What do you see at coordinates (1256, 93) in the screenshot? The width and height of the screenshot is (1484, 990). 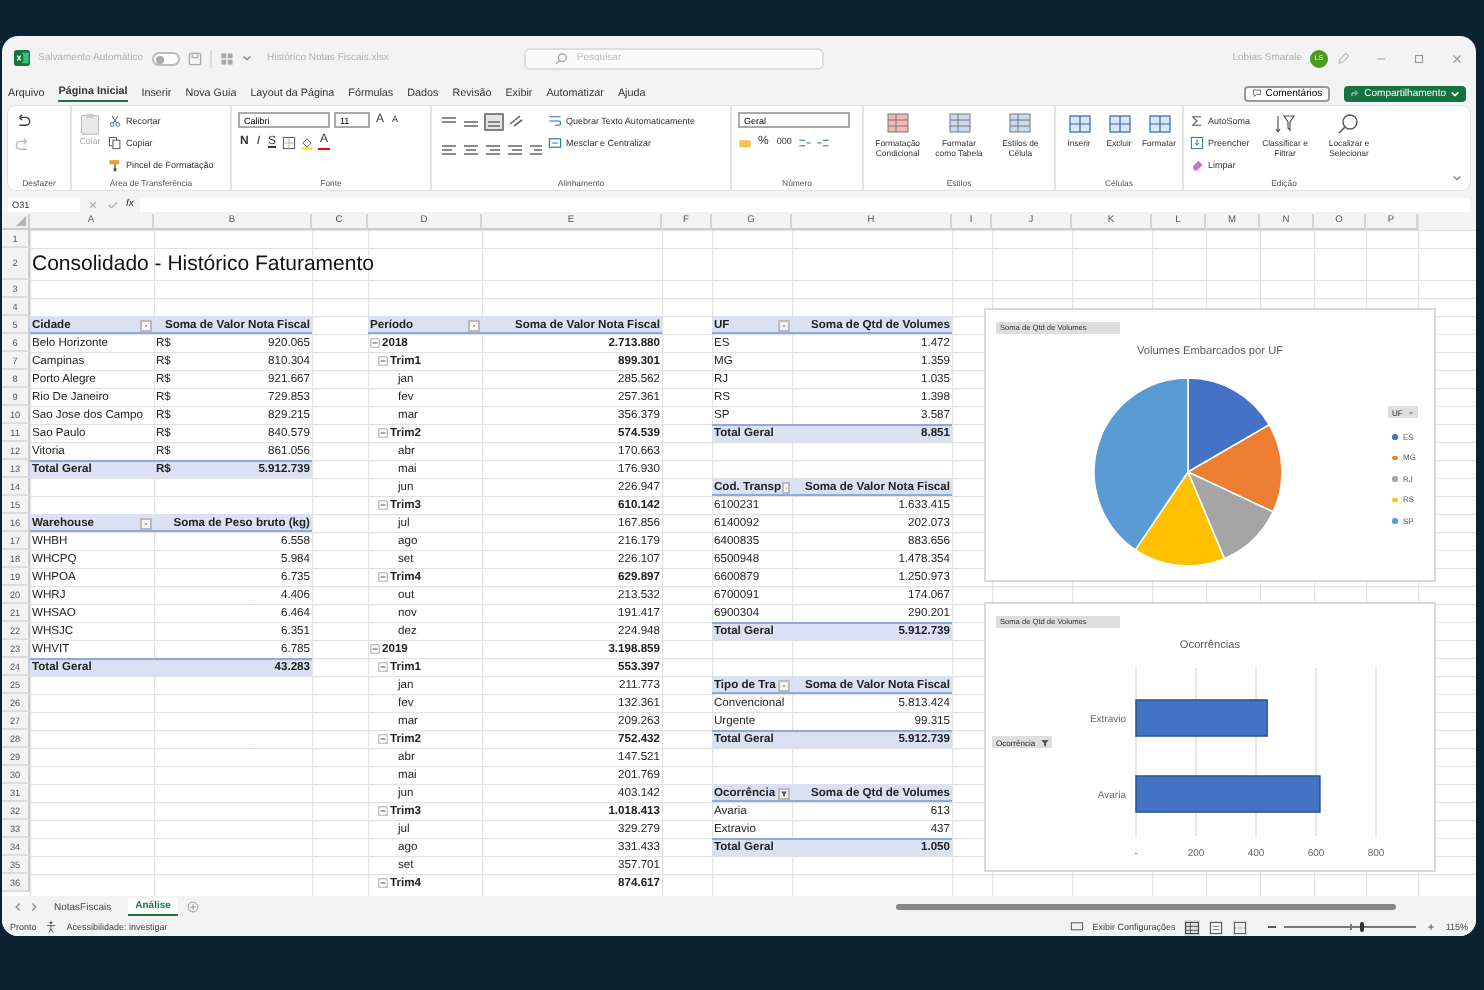 I see `comment-icon` at bounding box center [1256, 93].